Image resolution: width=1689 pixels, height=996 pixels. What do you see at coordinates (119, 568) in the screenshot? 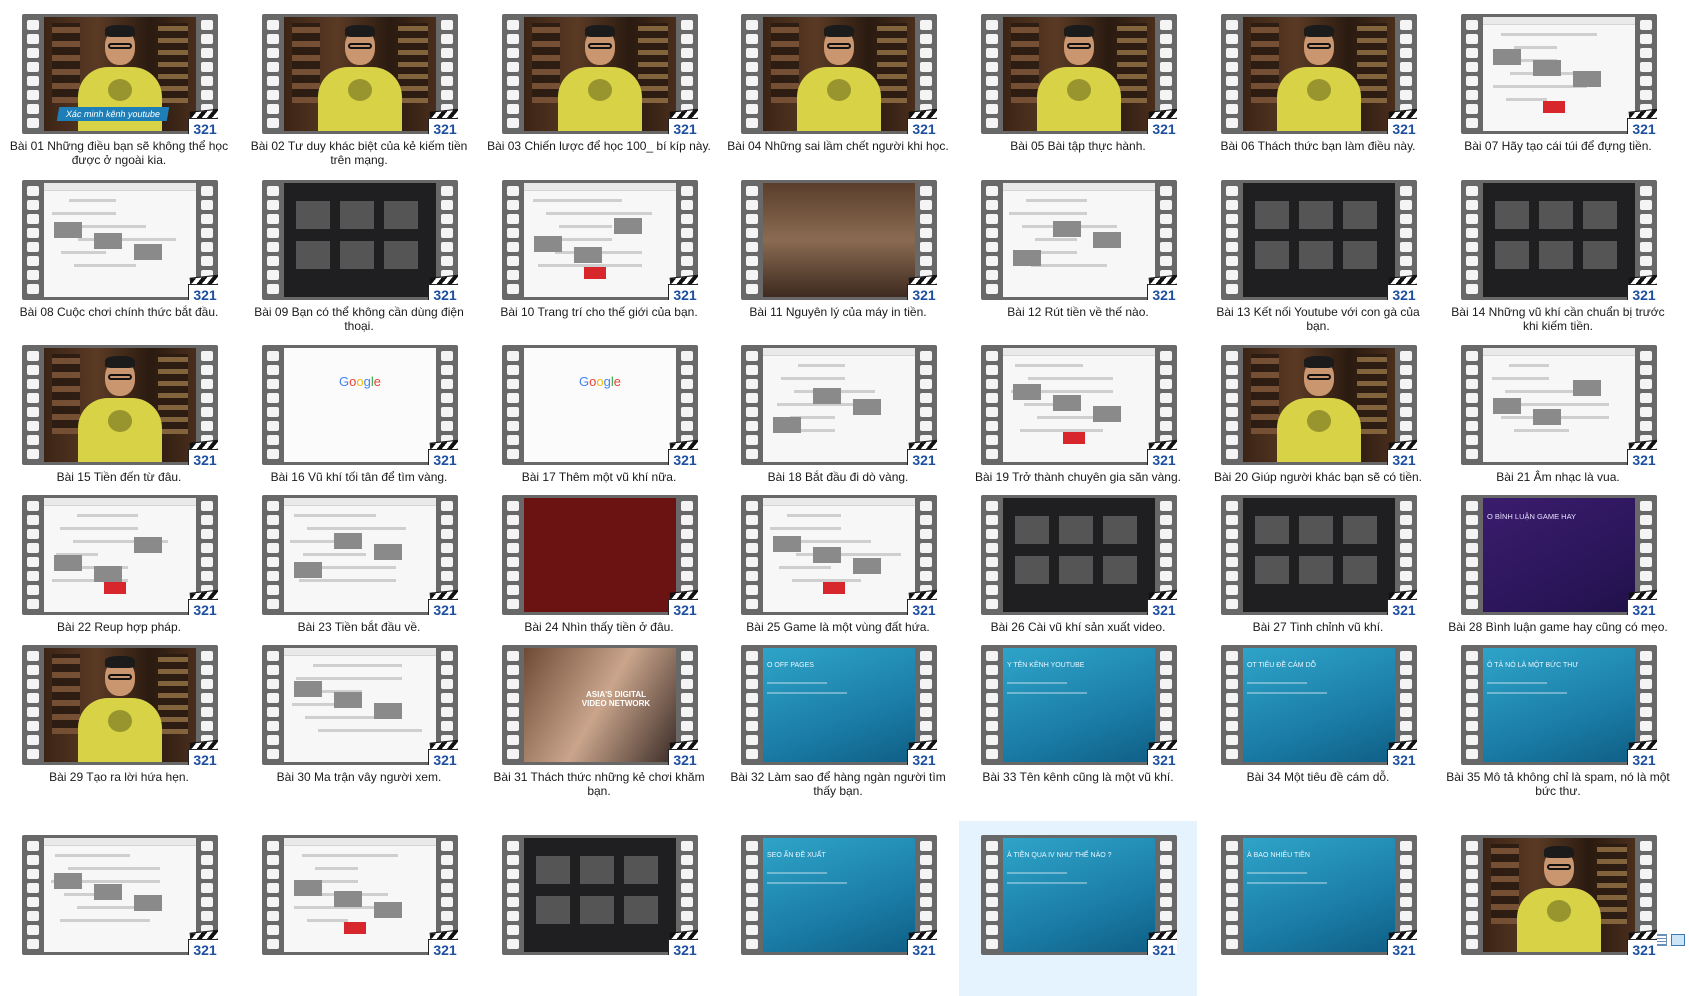
I see `video-file-item: 321 Bài 22 Reup hợp pháp.` at bounding box center [119, 568].